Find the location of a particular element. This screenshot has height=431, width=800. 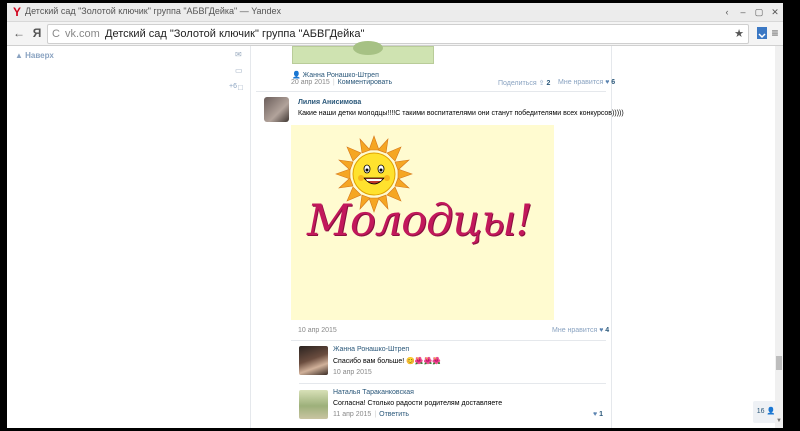

share-icon: ⇪ is located at coordinates (541, 83).